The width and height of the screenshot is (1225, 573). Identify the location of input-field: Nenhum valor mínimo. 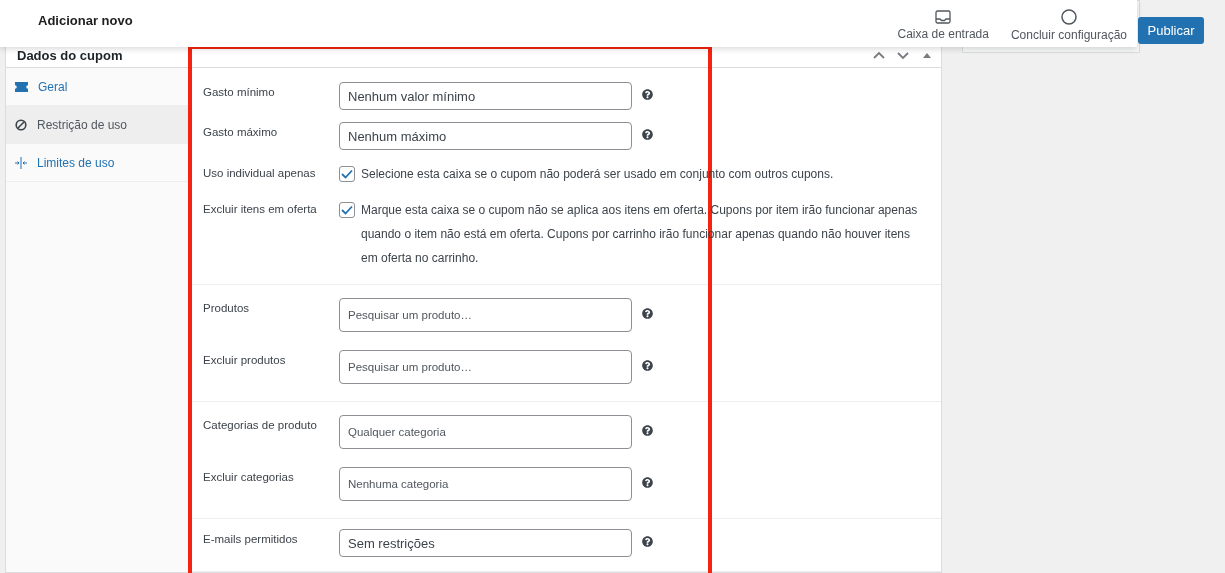
(485, 96).